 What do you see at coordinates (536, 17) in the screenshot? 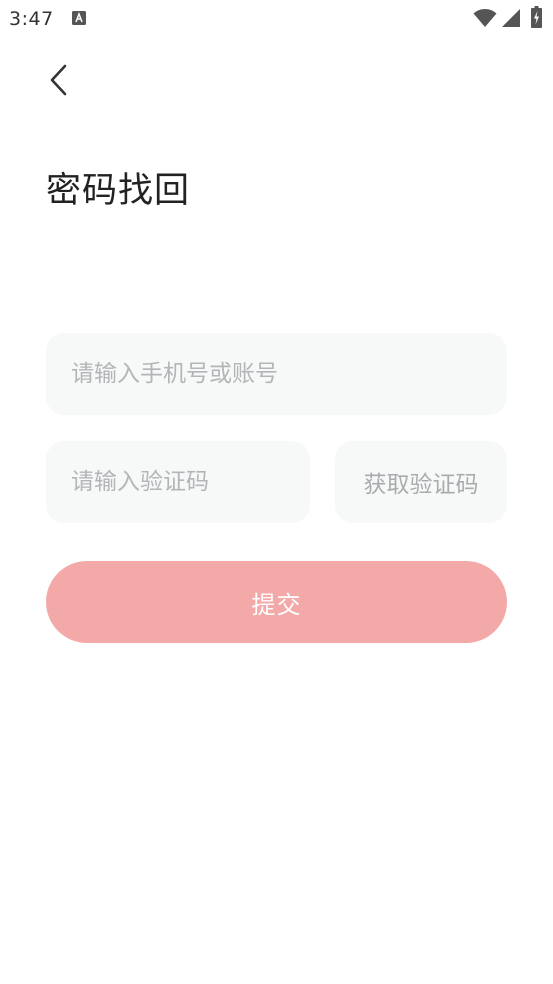
I see `battery-charging-icon` at bounding box center [536, 17].